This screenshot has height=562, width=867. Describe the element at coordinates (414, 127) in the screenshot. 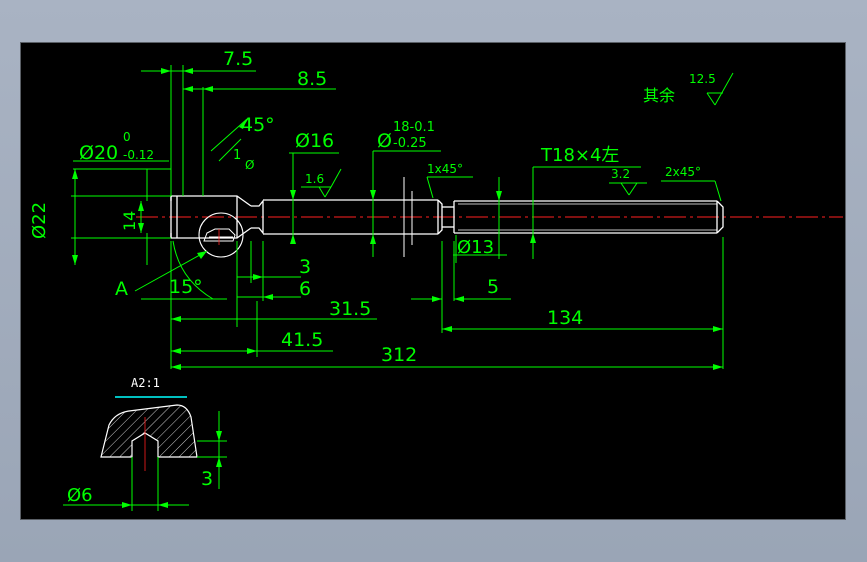

I see `dim-phi18-upper: 18-0.1` at that location.